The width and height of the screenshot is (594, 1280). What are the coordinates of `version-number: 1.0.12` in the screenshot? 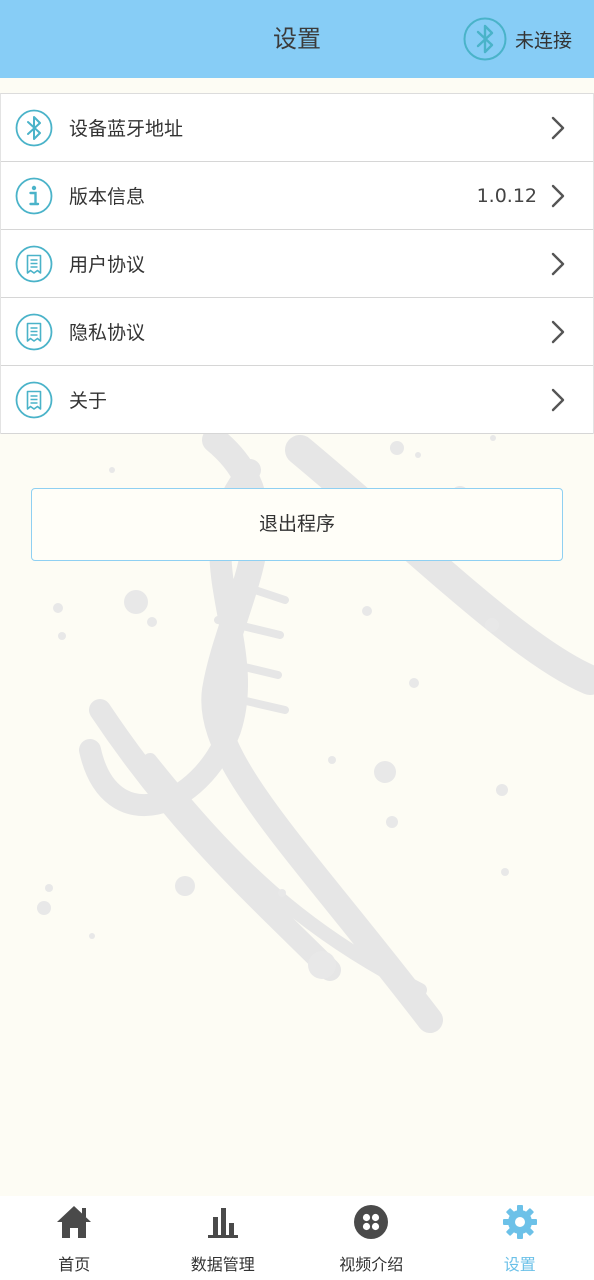 It's located at (506, 195).